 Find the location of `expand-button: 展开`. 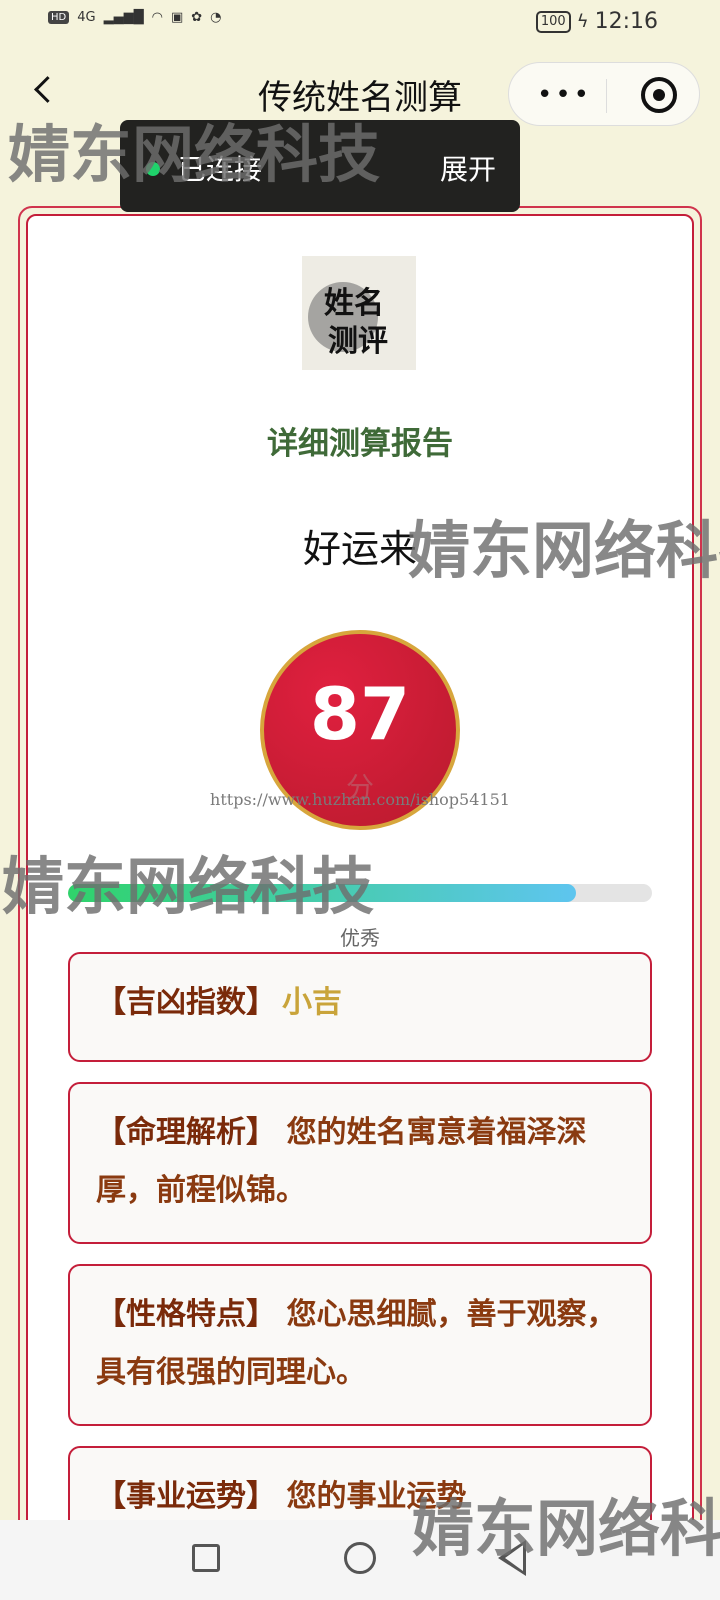

expand-button: 展开 is located at coordinates (468, 168).